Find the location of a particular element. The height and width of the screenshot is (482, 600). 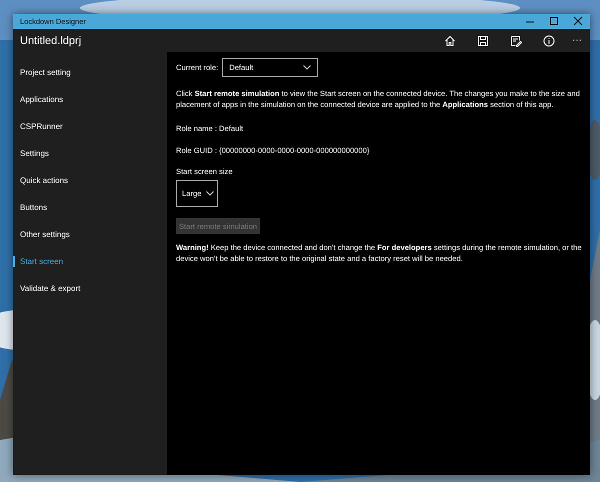

save-icon is located at coordinates (483, 40).